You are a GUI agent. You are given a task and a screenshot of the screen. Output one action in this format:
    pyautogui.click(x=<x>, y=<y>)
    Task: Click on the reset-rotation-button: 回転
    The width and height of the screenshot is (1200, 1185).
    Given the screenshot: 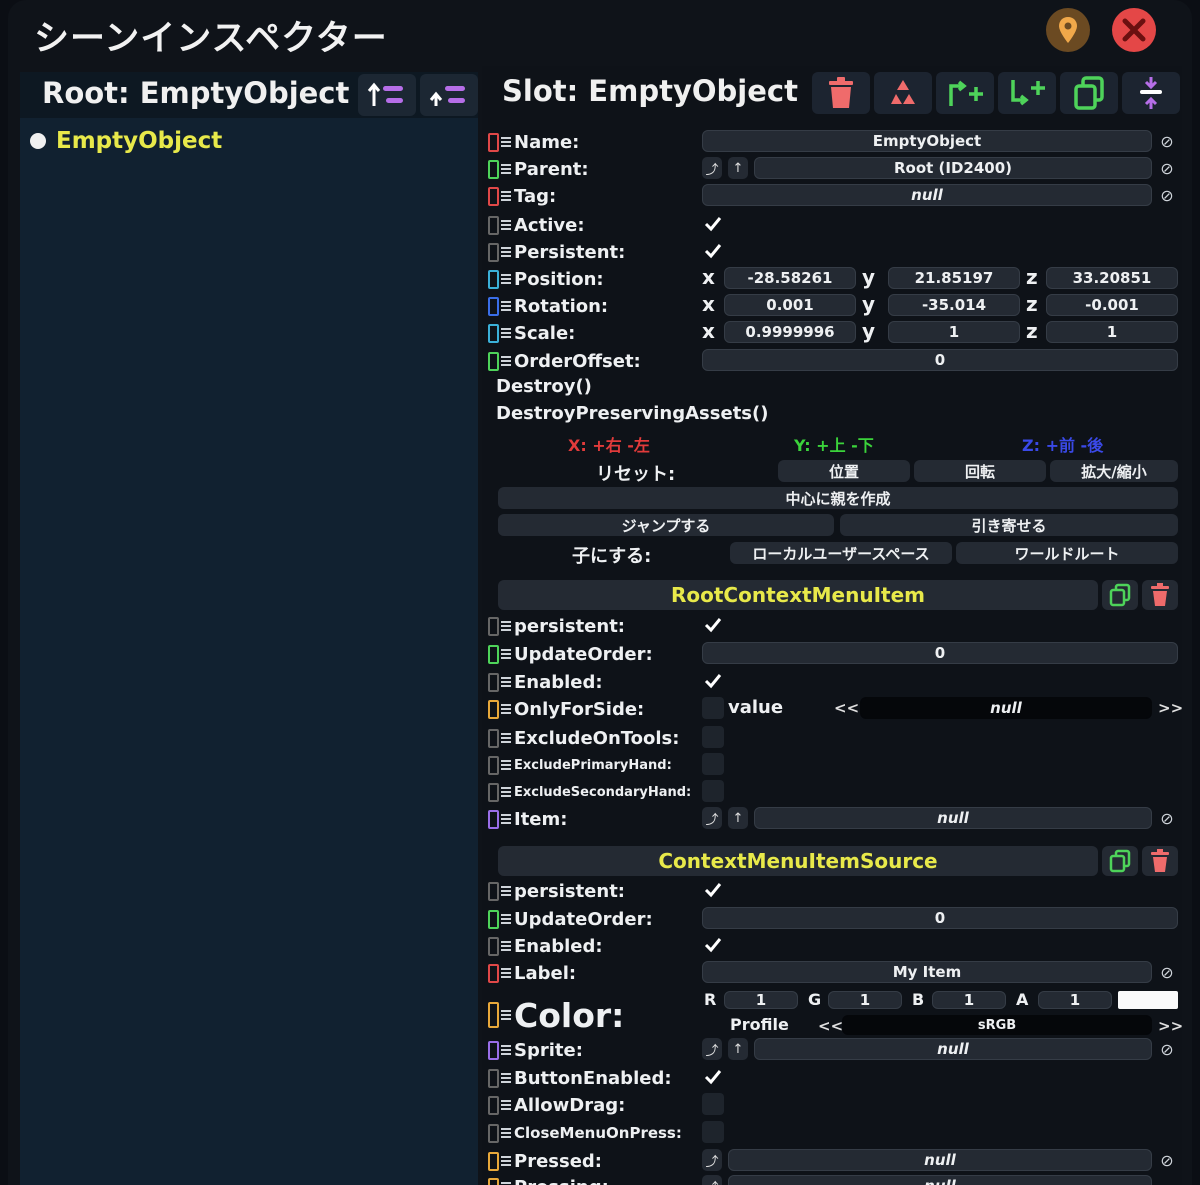 What is the action you would take?
    pyautogui.click(x=980, y=471)
    